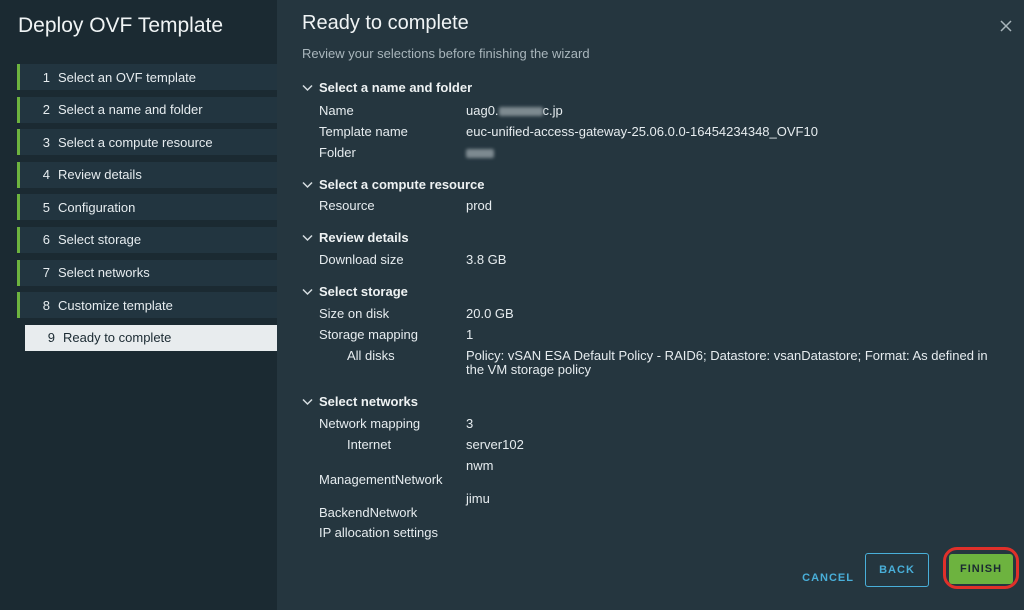  I want to click on summary-row-folder: Folder, so click(652, 153).